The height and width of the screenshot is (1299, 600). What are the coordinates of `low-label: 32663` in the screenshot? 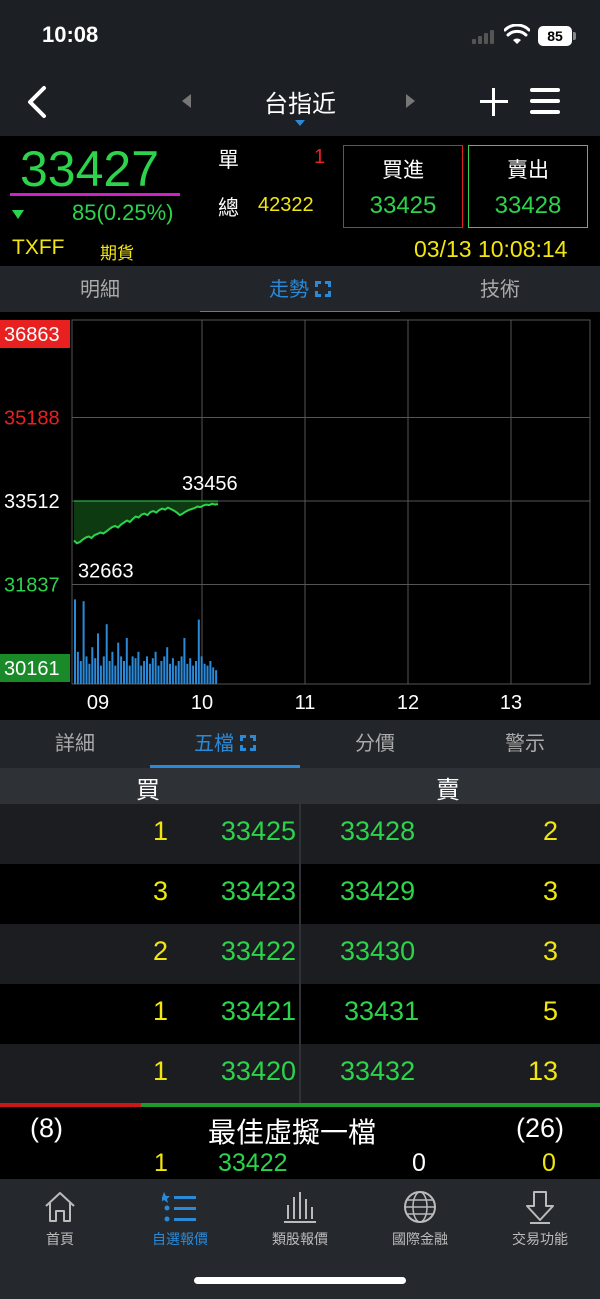 It's located at (106, 571).